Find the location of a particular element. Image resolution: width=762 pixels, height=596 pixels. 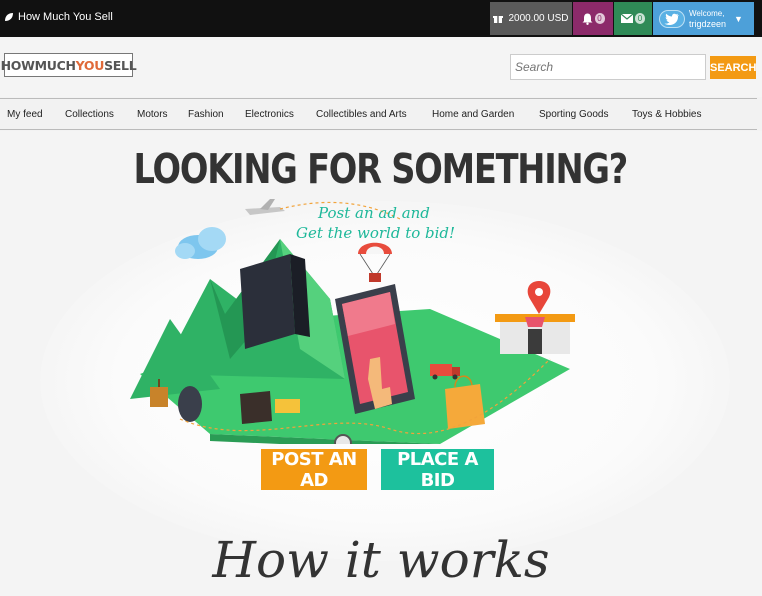

parachute-gift-icon is located at coordinates (375, 262).